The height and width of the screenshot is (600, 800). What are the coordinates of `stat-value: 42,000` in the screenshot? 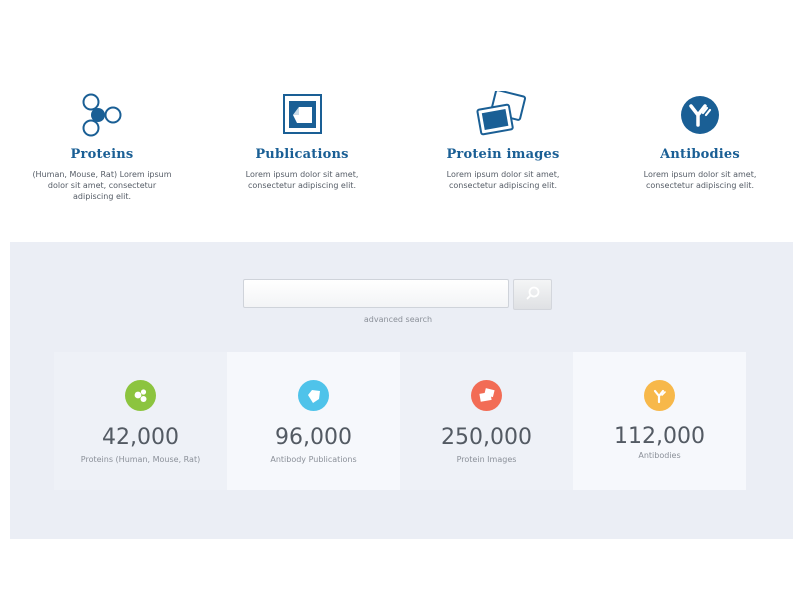 It's located at (140, 437).